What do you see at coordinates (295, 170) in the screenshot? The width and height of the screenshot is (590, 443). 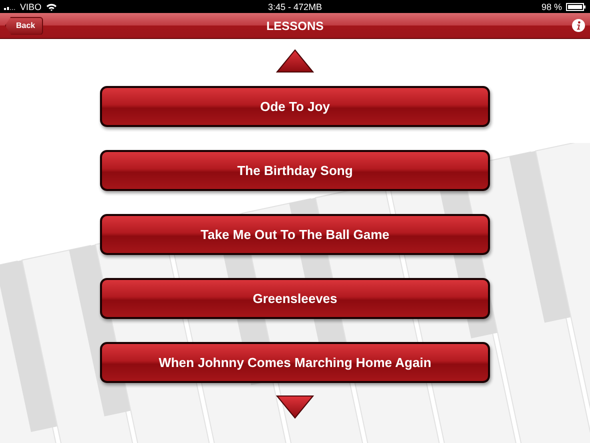 I see `lesson-button: The Birthday Song` at bounding box center [295, 170].